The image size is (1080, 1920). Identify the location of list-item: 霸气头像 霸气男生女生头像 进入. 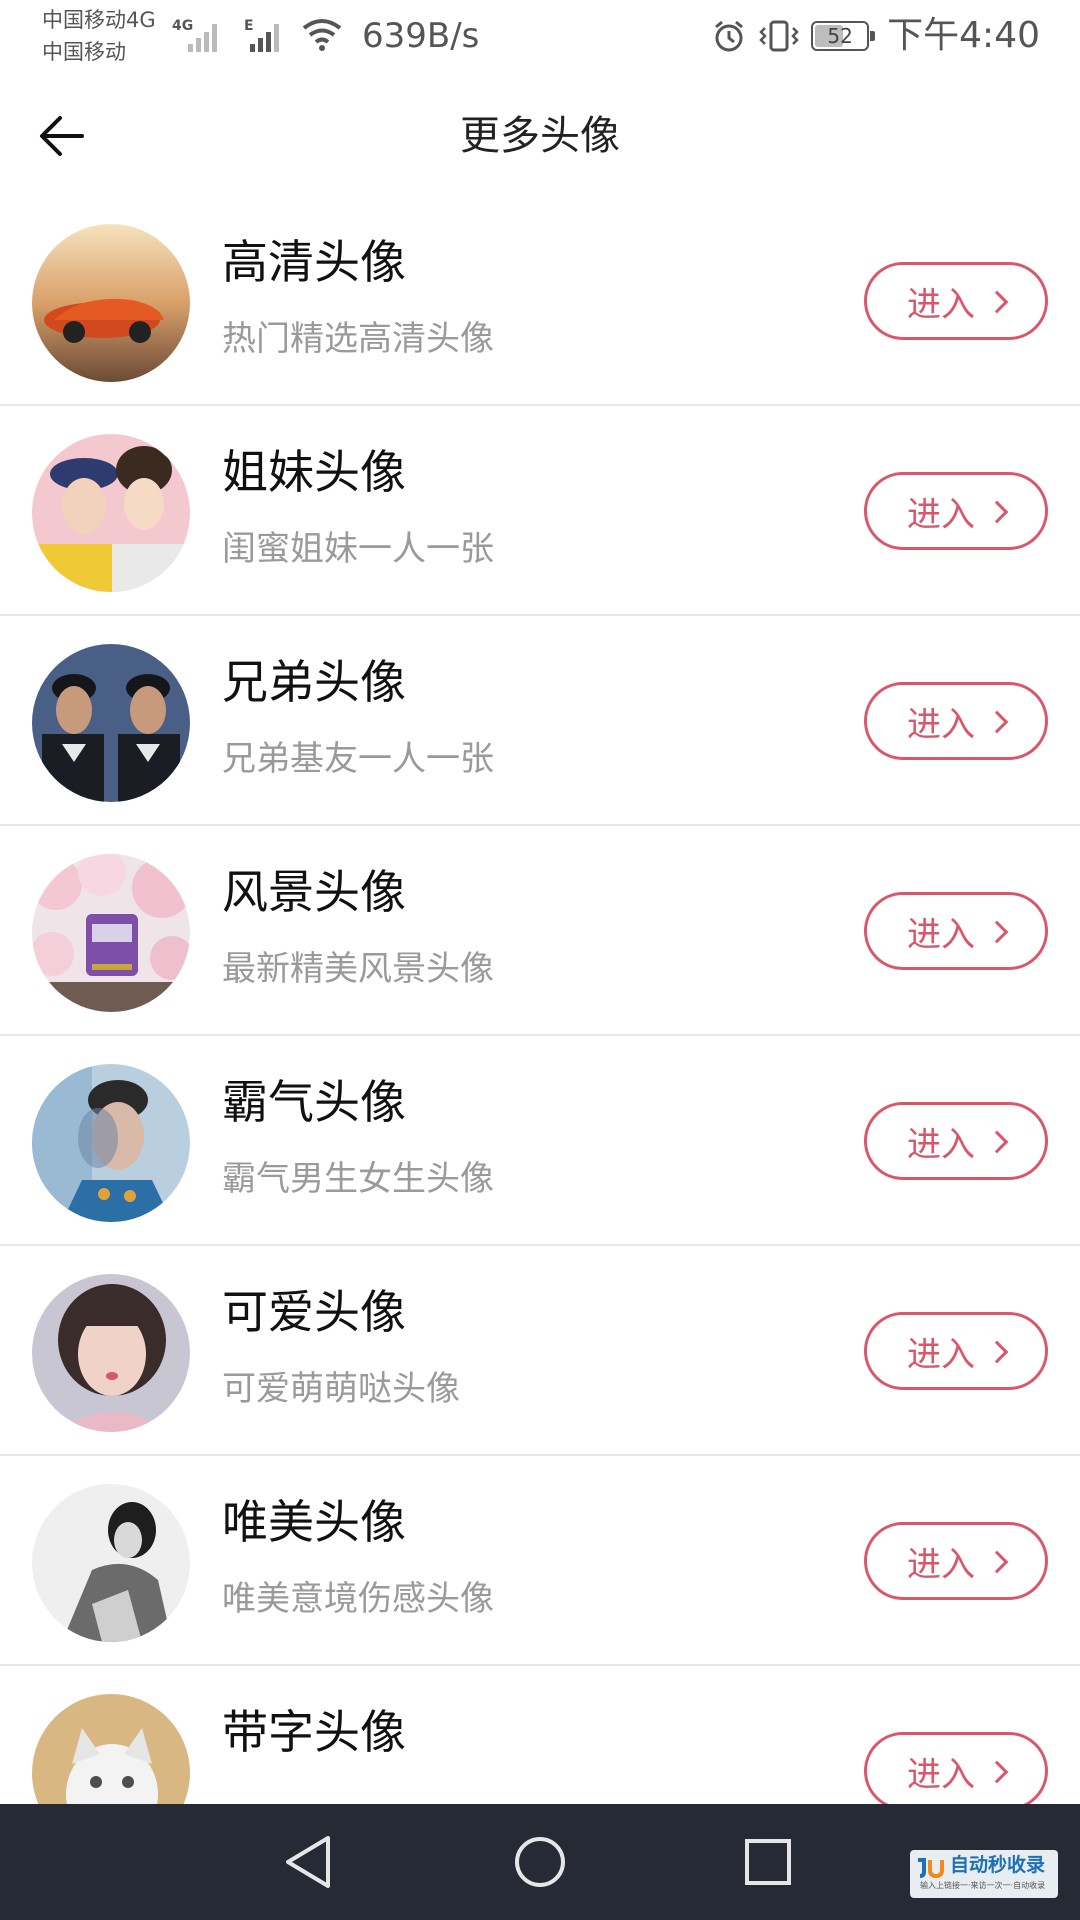
(540, 1141).